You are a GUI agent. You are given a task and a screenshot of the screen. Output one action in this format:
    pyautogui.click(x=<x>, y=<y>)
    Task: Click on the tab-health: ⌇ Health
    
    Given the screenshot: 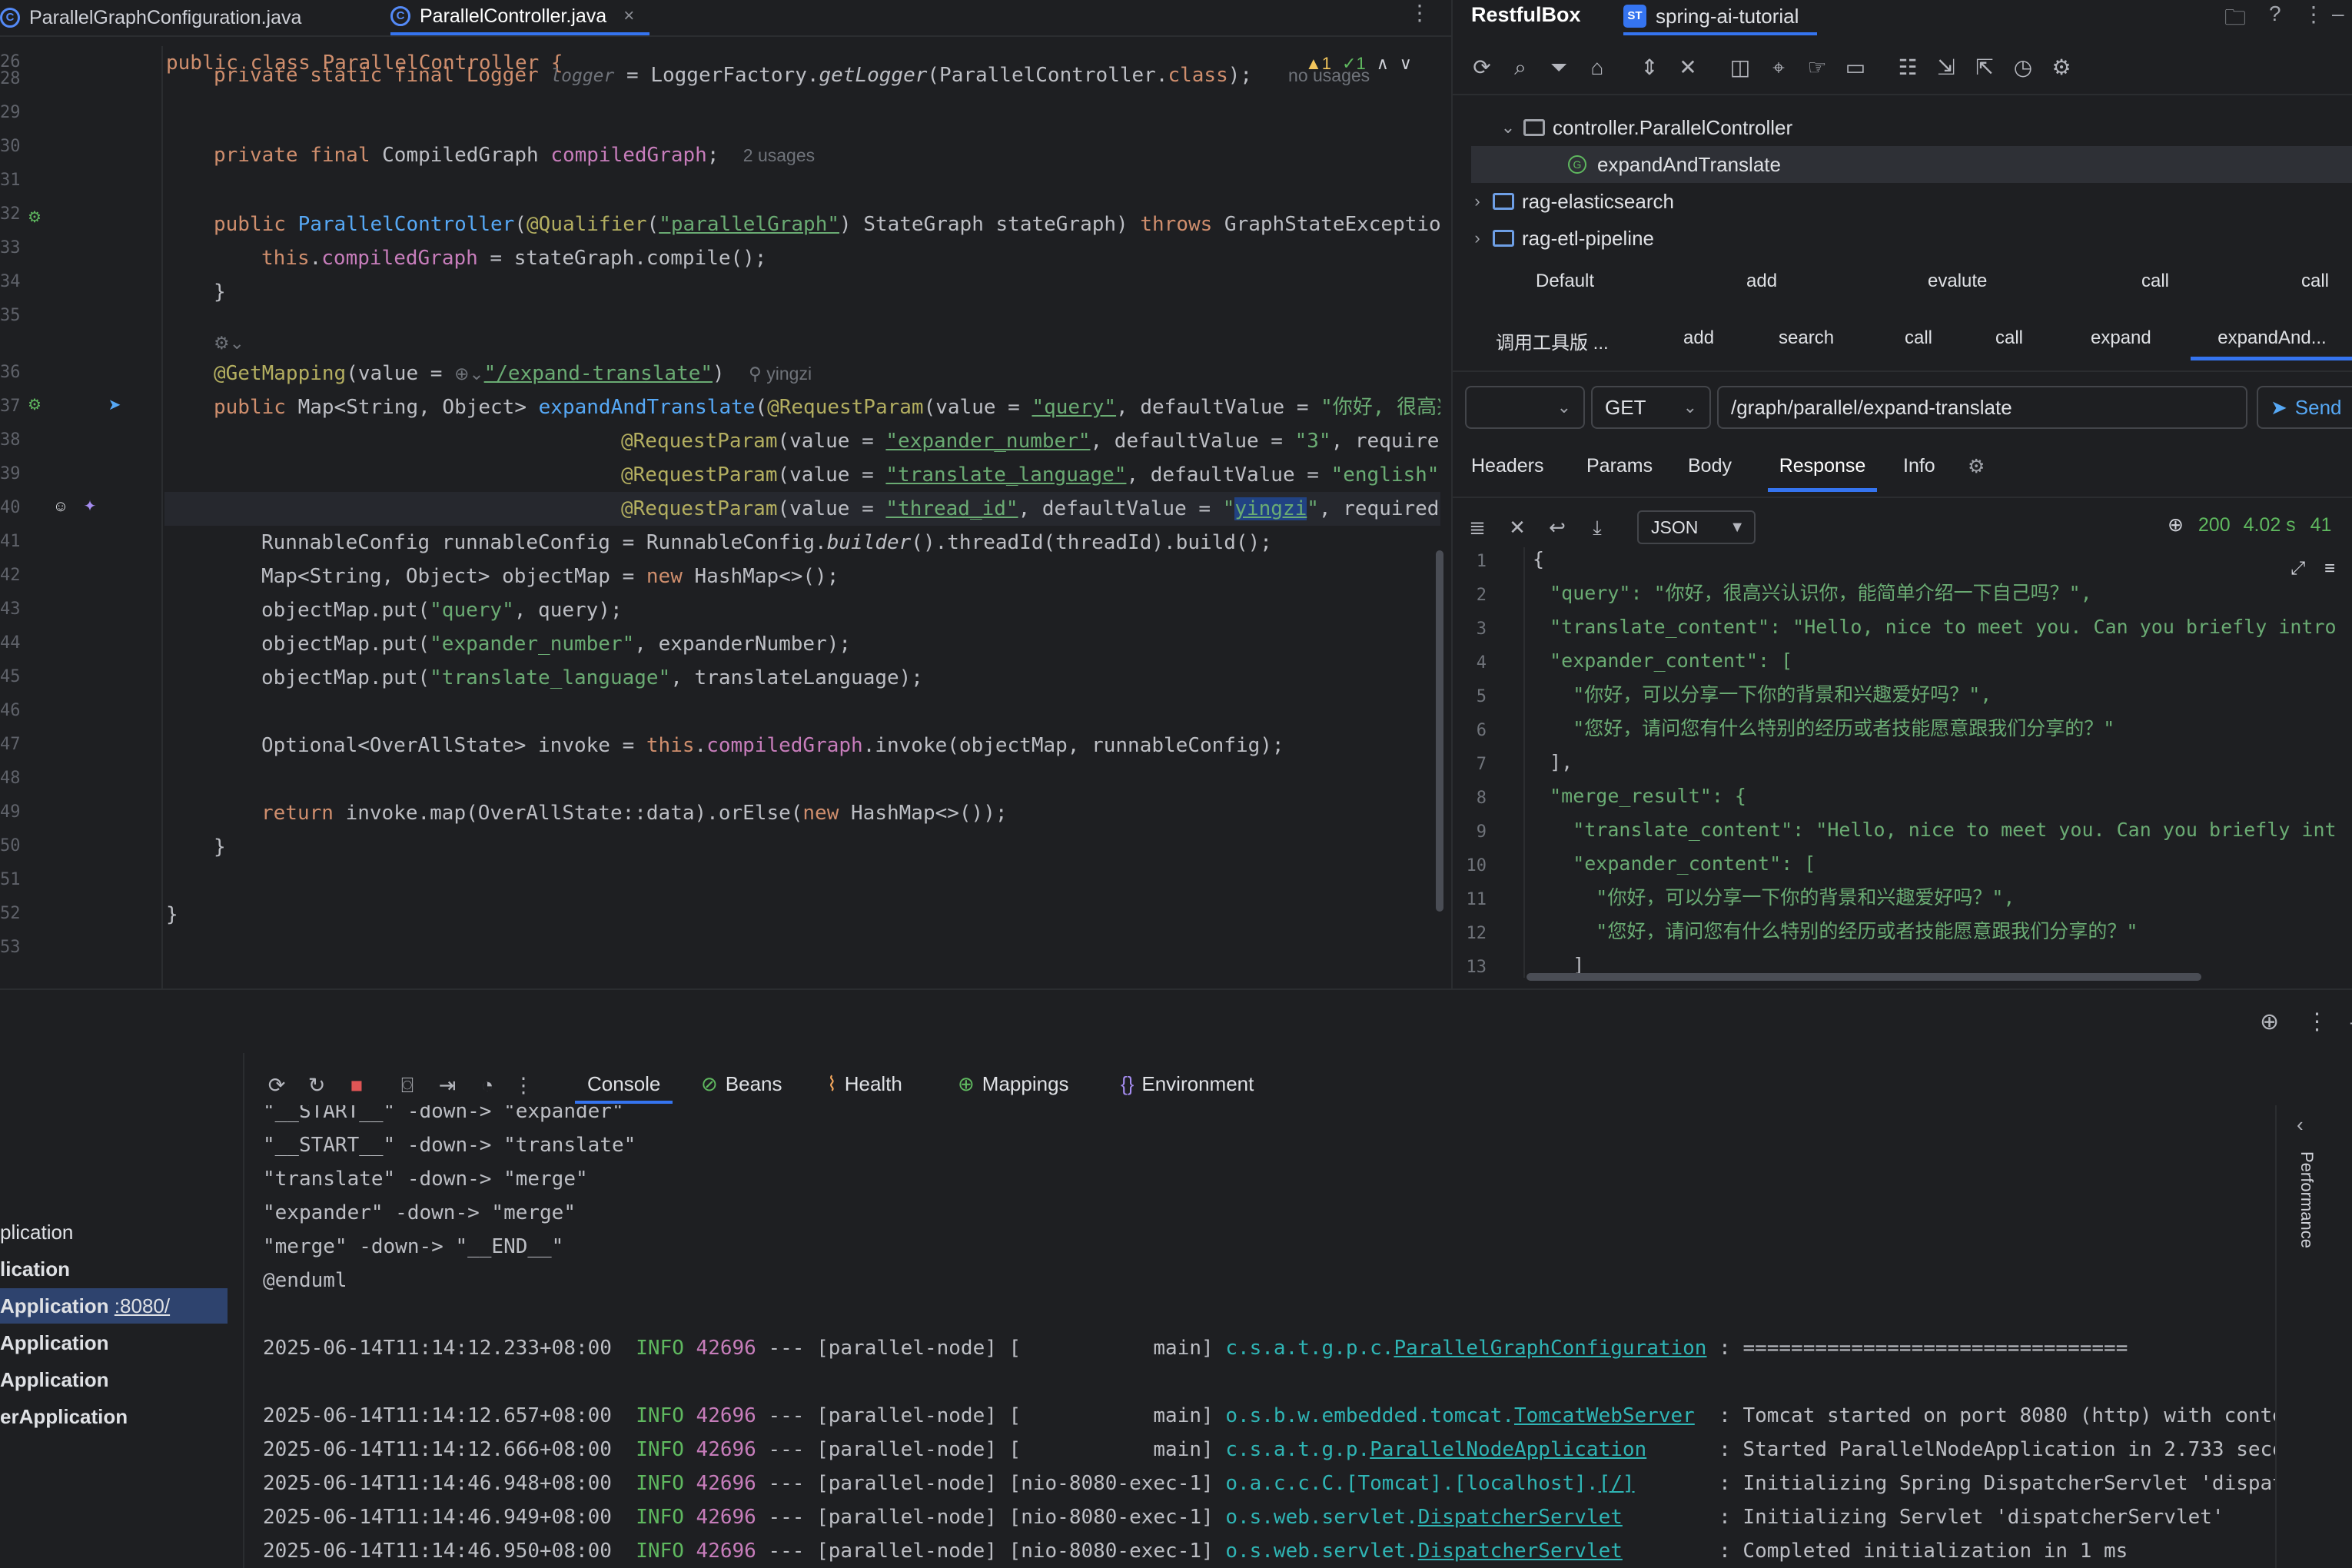 What is the action you would take?
    pyautogui.click(x=865, y=1085)
    